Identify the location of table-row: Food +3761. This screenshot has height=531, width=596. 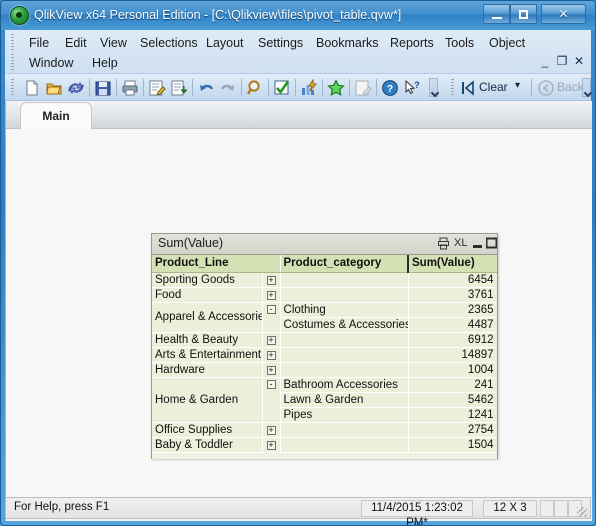
(324, 295).